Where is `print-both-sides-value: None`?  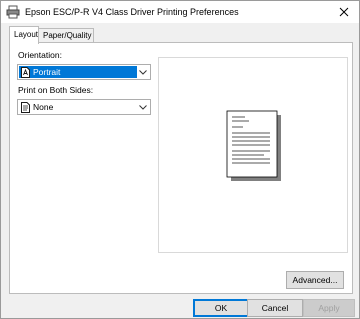 print-both-sides-value: None is located at coordinates (43, 107).